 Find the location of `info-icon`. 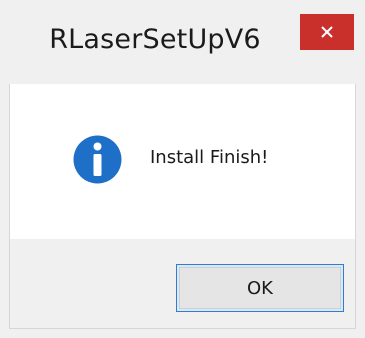

info-icon is located at coordinates (97, 159).